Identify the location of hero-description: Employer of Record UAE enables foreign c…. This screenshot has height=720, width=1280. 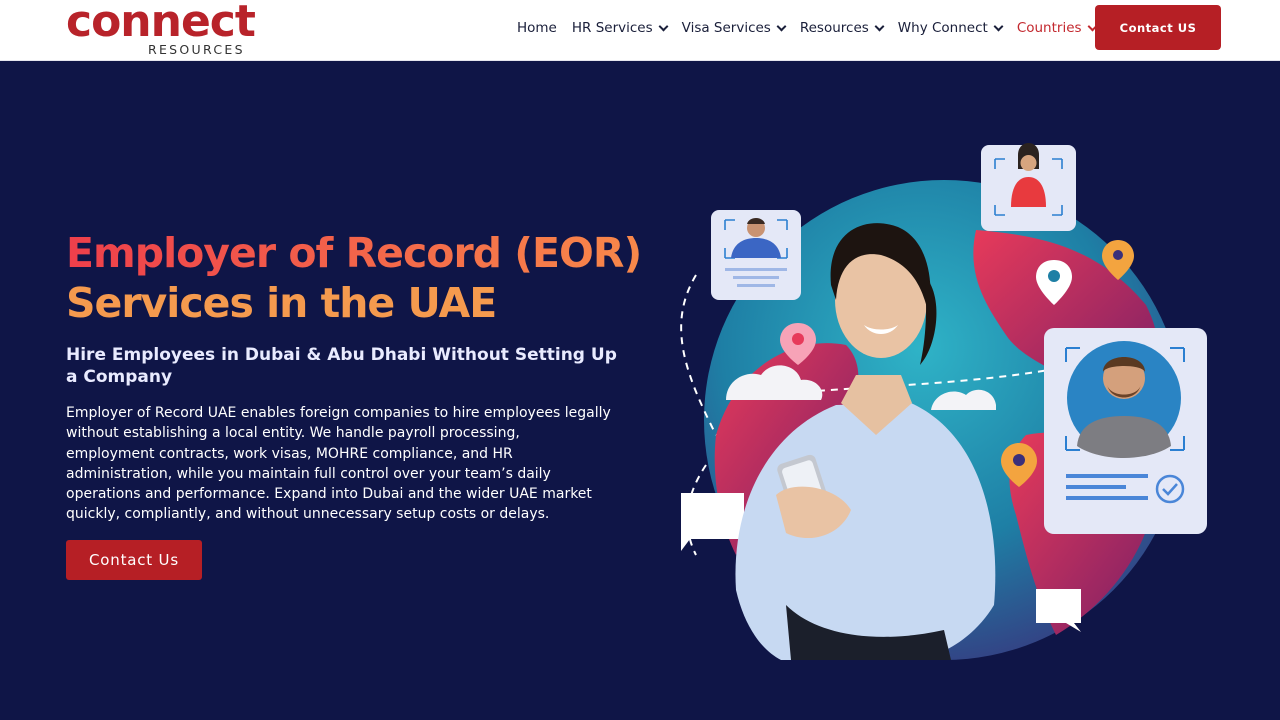
(338, 464).